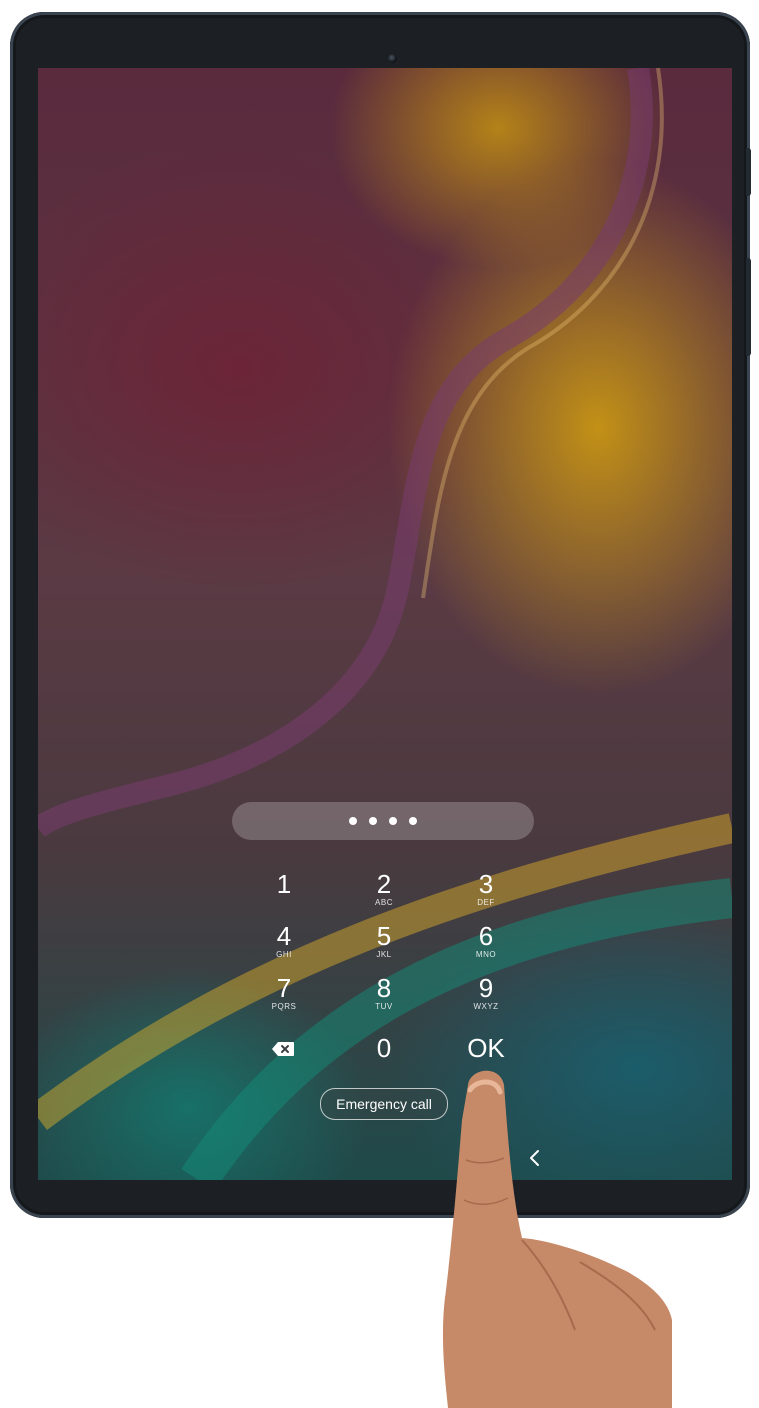  Describe the element at coordinates (384, 1006) in the screenshot. I see `key-8-letters: TUV` at that location.